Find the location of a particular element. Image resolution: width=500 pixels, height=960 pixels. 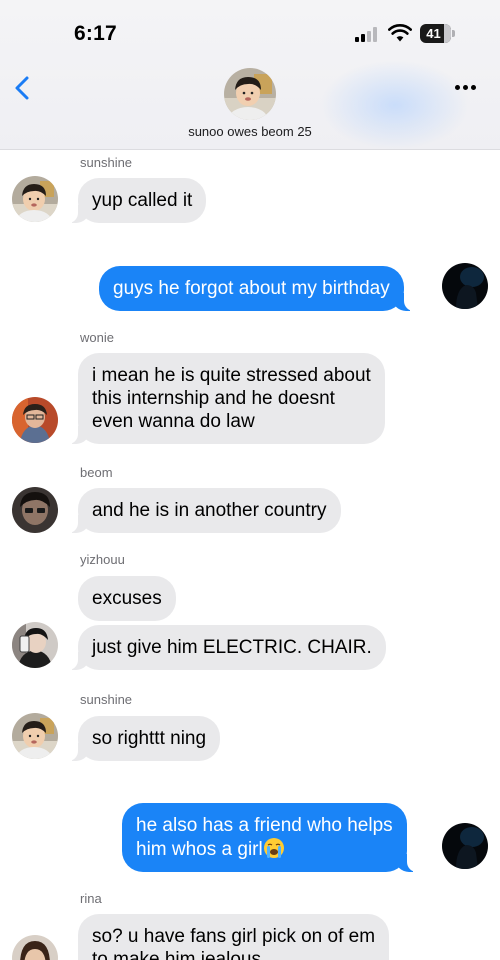

group-name: sunoo owes beom 25 is located at coordinates (250, 131).